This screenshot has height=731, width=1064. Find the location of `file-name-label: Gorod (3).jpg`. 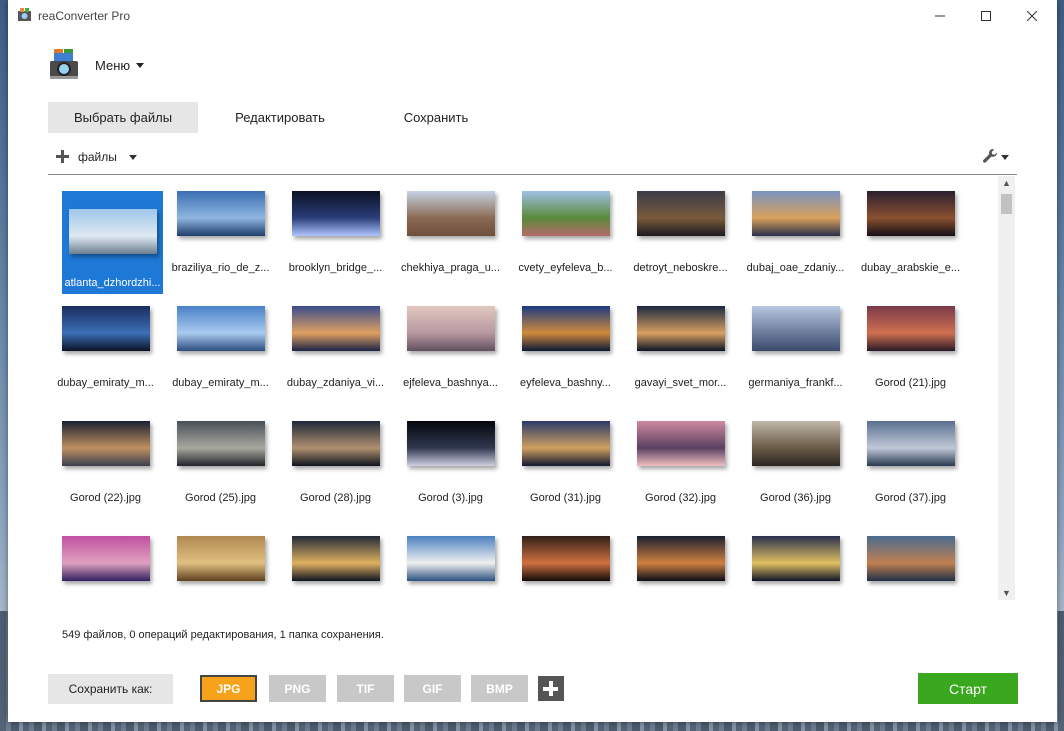

file-name-label: Gorod (3).jpg is located at coordinates (450, 498).